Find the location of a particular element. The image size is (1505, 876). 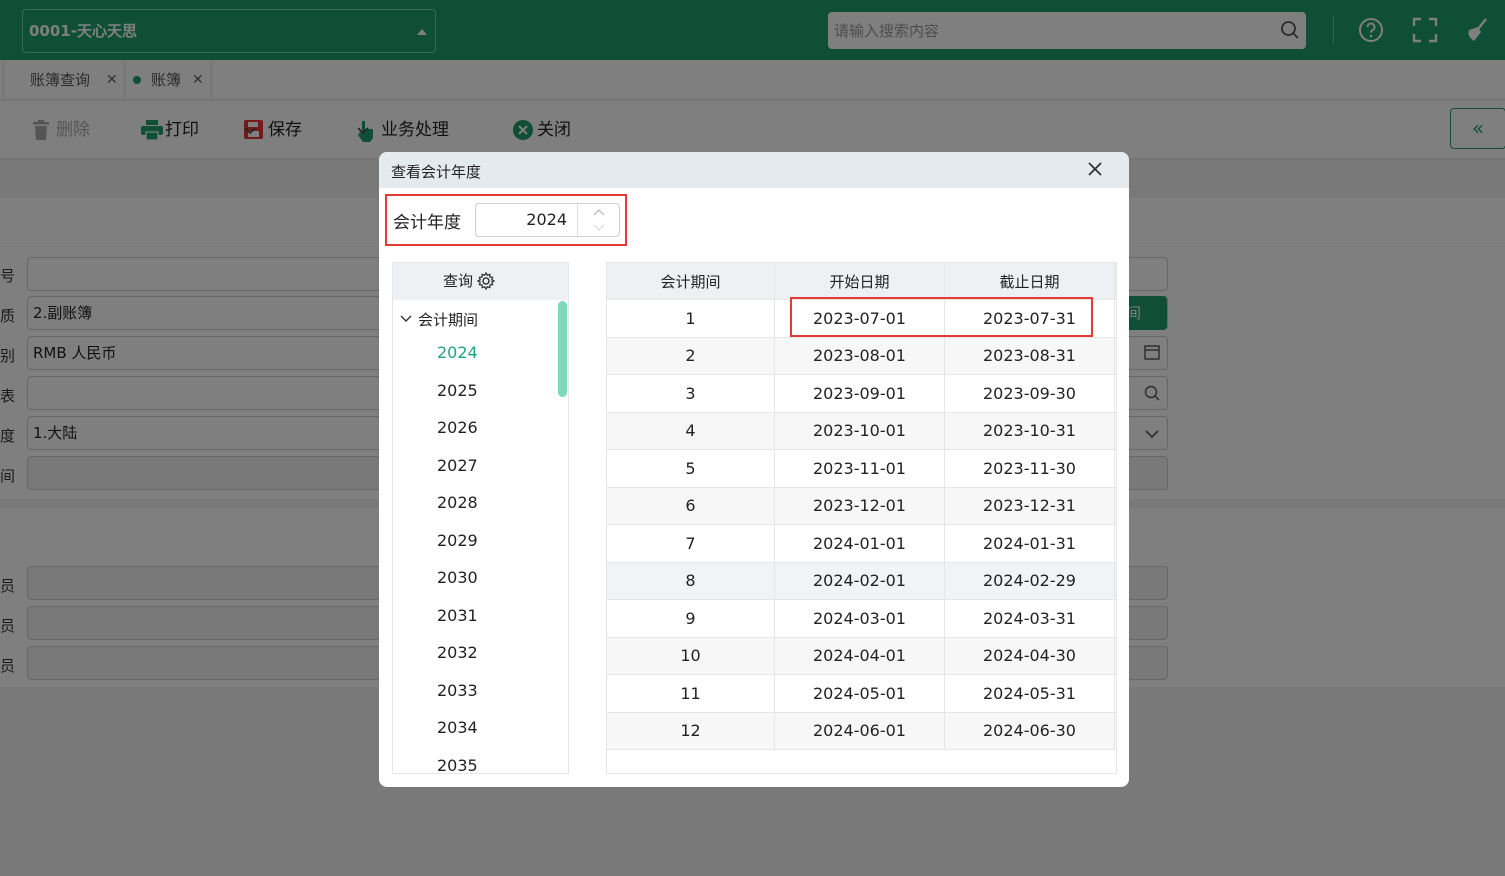

start-date-cell: 2023-08-01 is located at coordinates (860, 355).